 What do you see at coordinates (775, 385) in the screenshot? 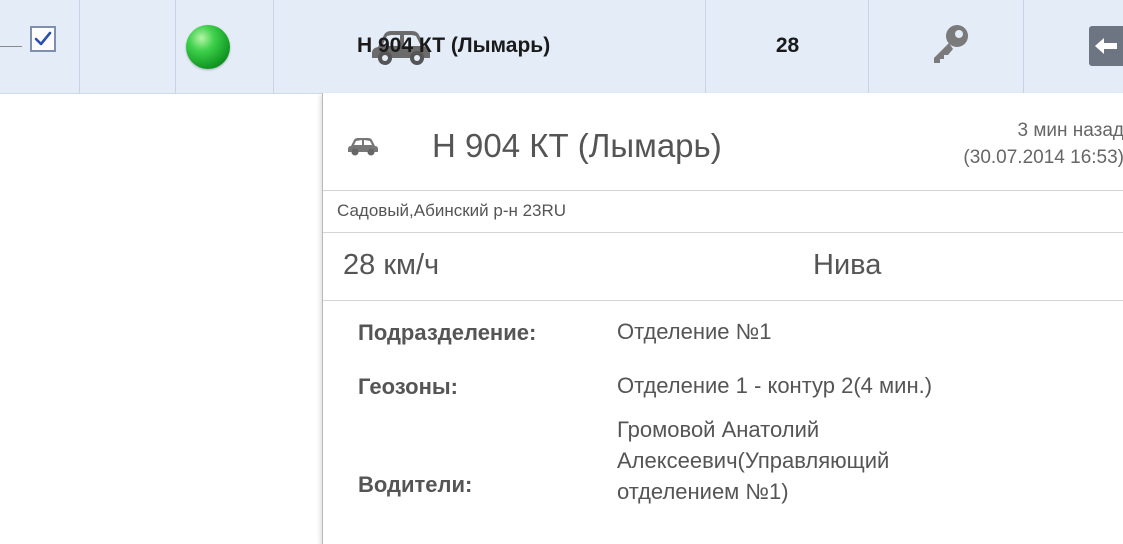
I see `geozones-value: Отделение 1 - контур 2(4 мин.)` at bounding box center [775, 385].